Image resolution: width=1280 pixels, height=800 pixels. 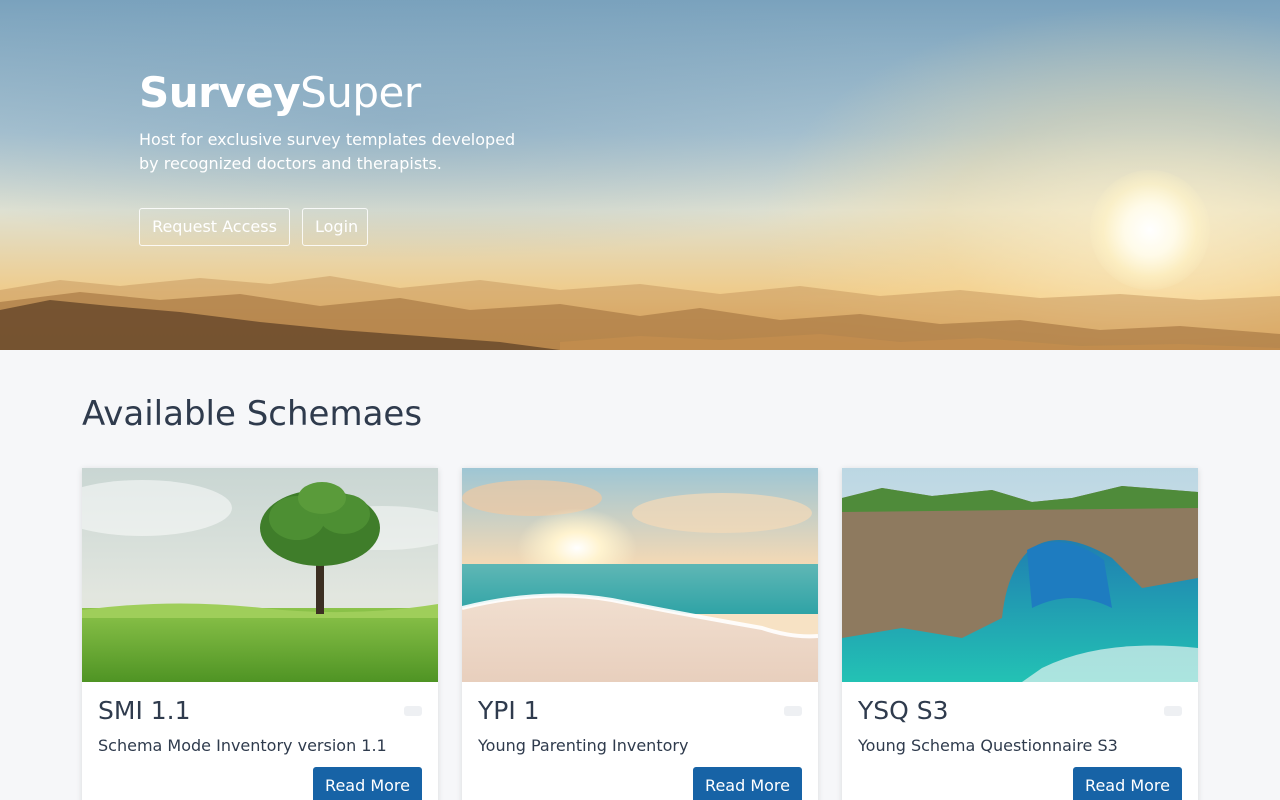 I want to click on sea-arch-cliff-image, so click(x=1020, y=575).